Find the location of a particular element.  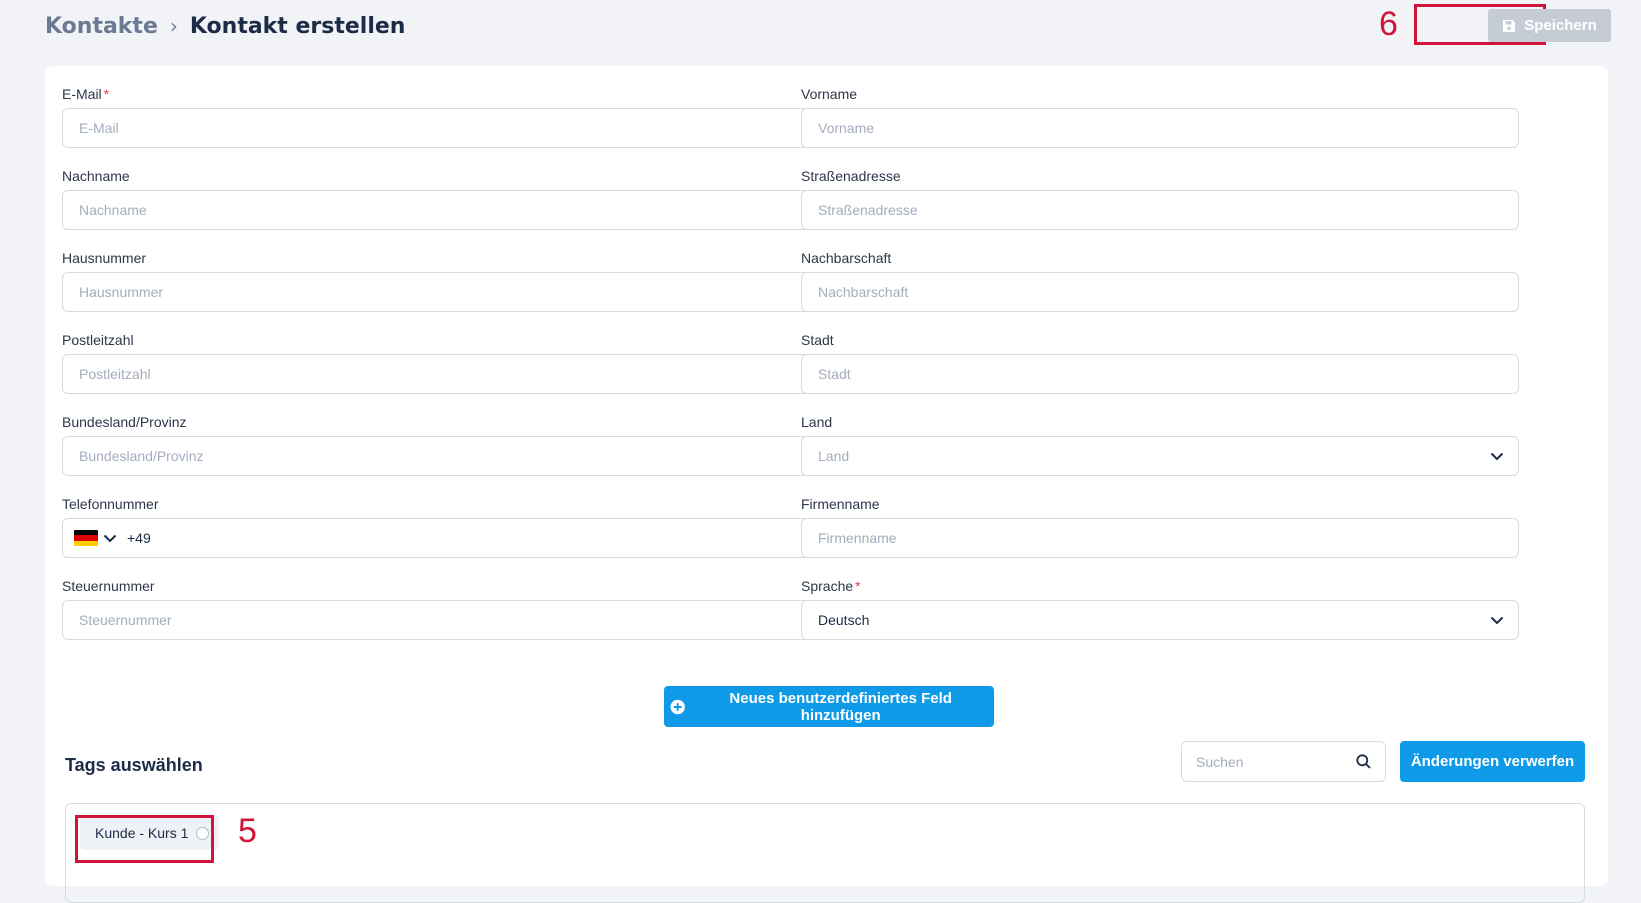

country-select-placeholder: Land is located at coordinates (834, 456).